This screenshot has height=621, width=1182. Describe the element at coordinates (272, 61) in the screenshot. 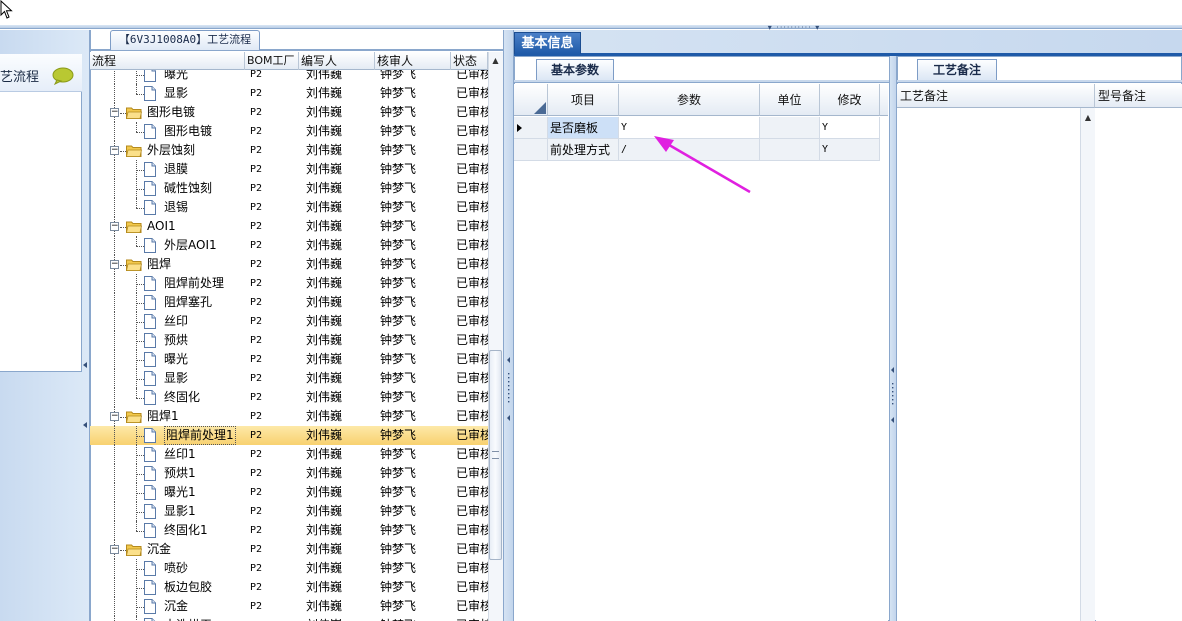

I see `col-header-bom: BOM工厂` at that location.